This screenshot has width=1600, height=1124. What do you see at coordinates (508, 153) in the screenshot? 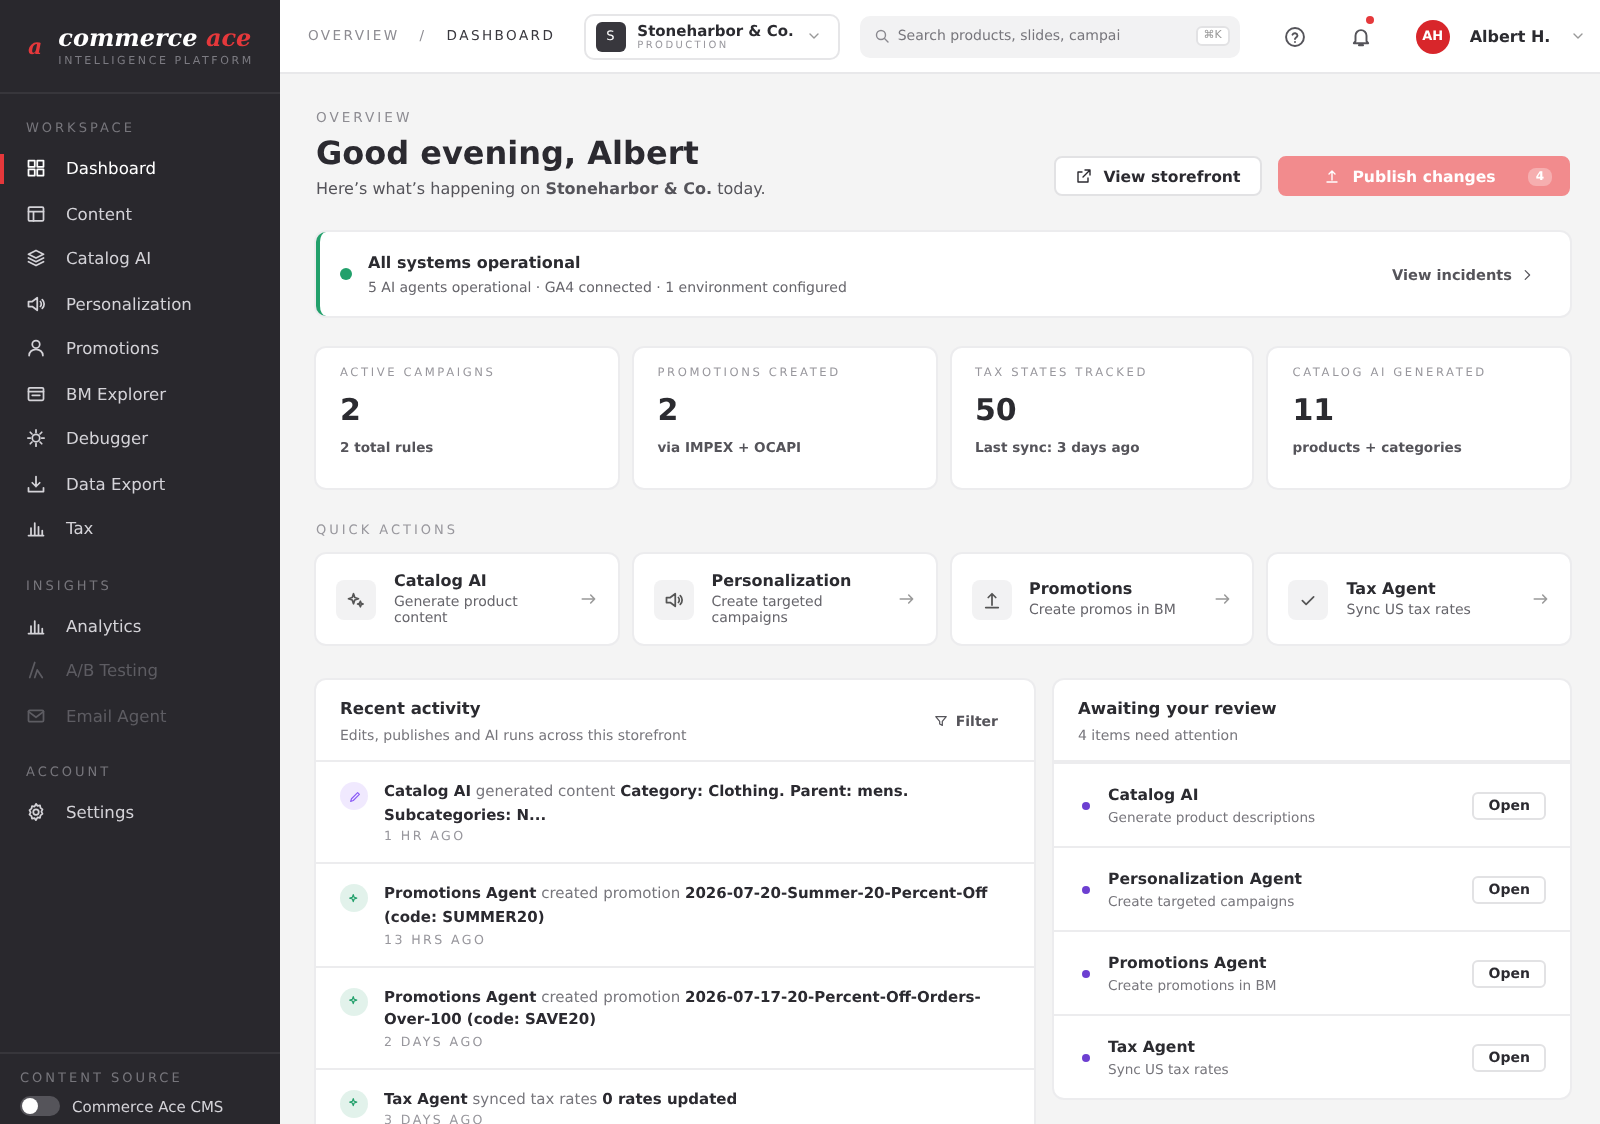
I see `page-title: Good evening, Albert` at bounding box center [508, 153].